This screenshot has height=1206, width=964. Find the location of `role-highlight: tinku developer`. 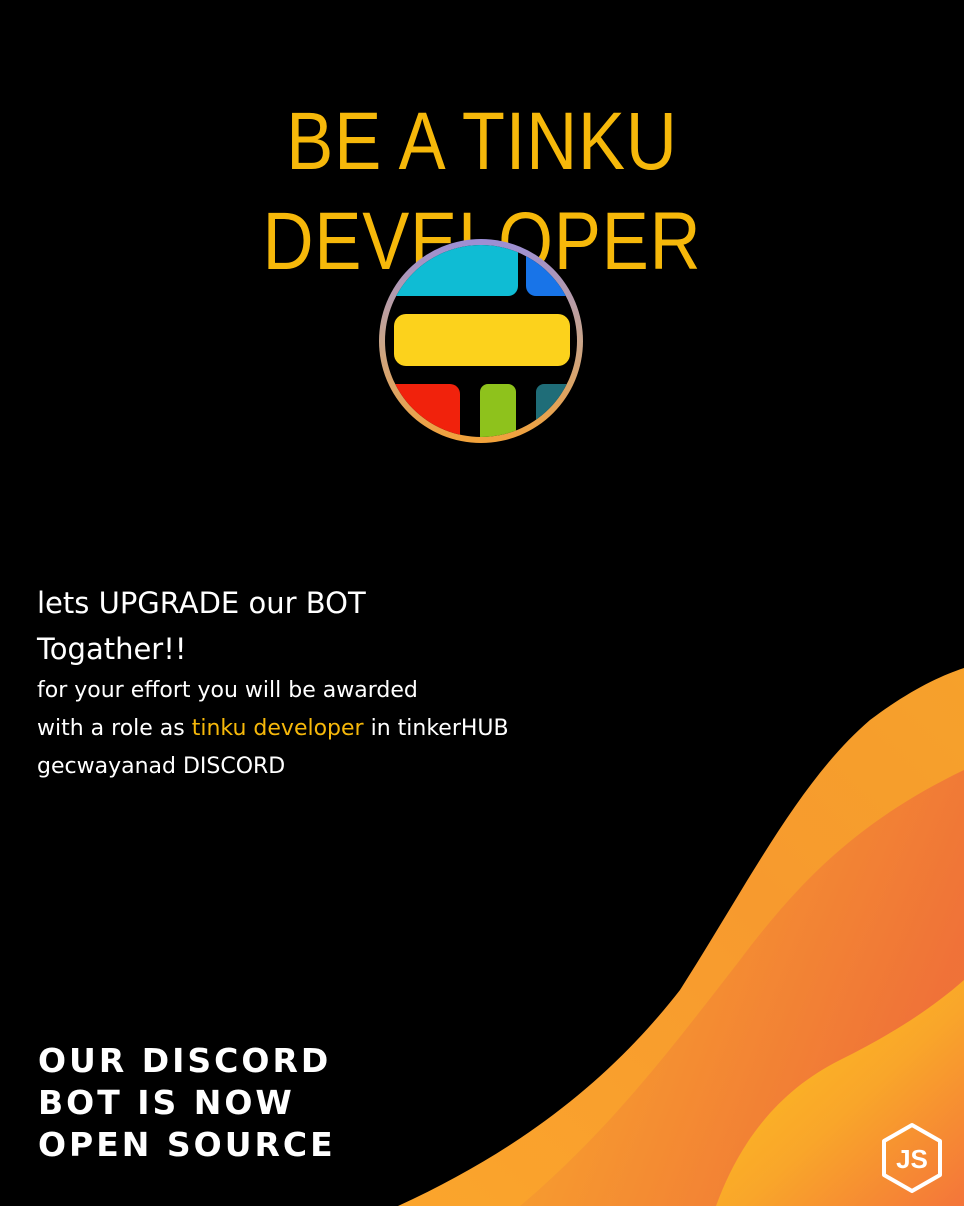

role-highlight: tinku developer is located at coordinates (277, 728).